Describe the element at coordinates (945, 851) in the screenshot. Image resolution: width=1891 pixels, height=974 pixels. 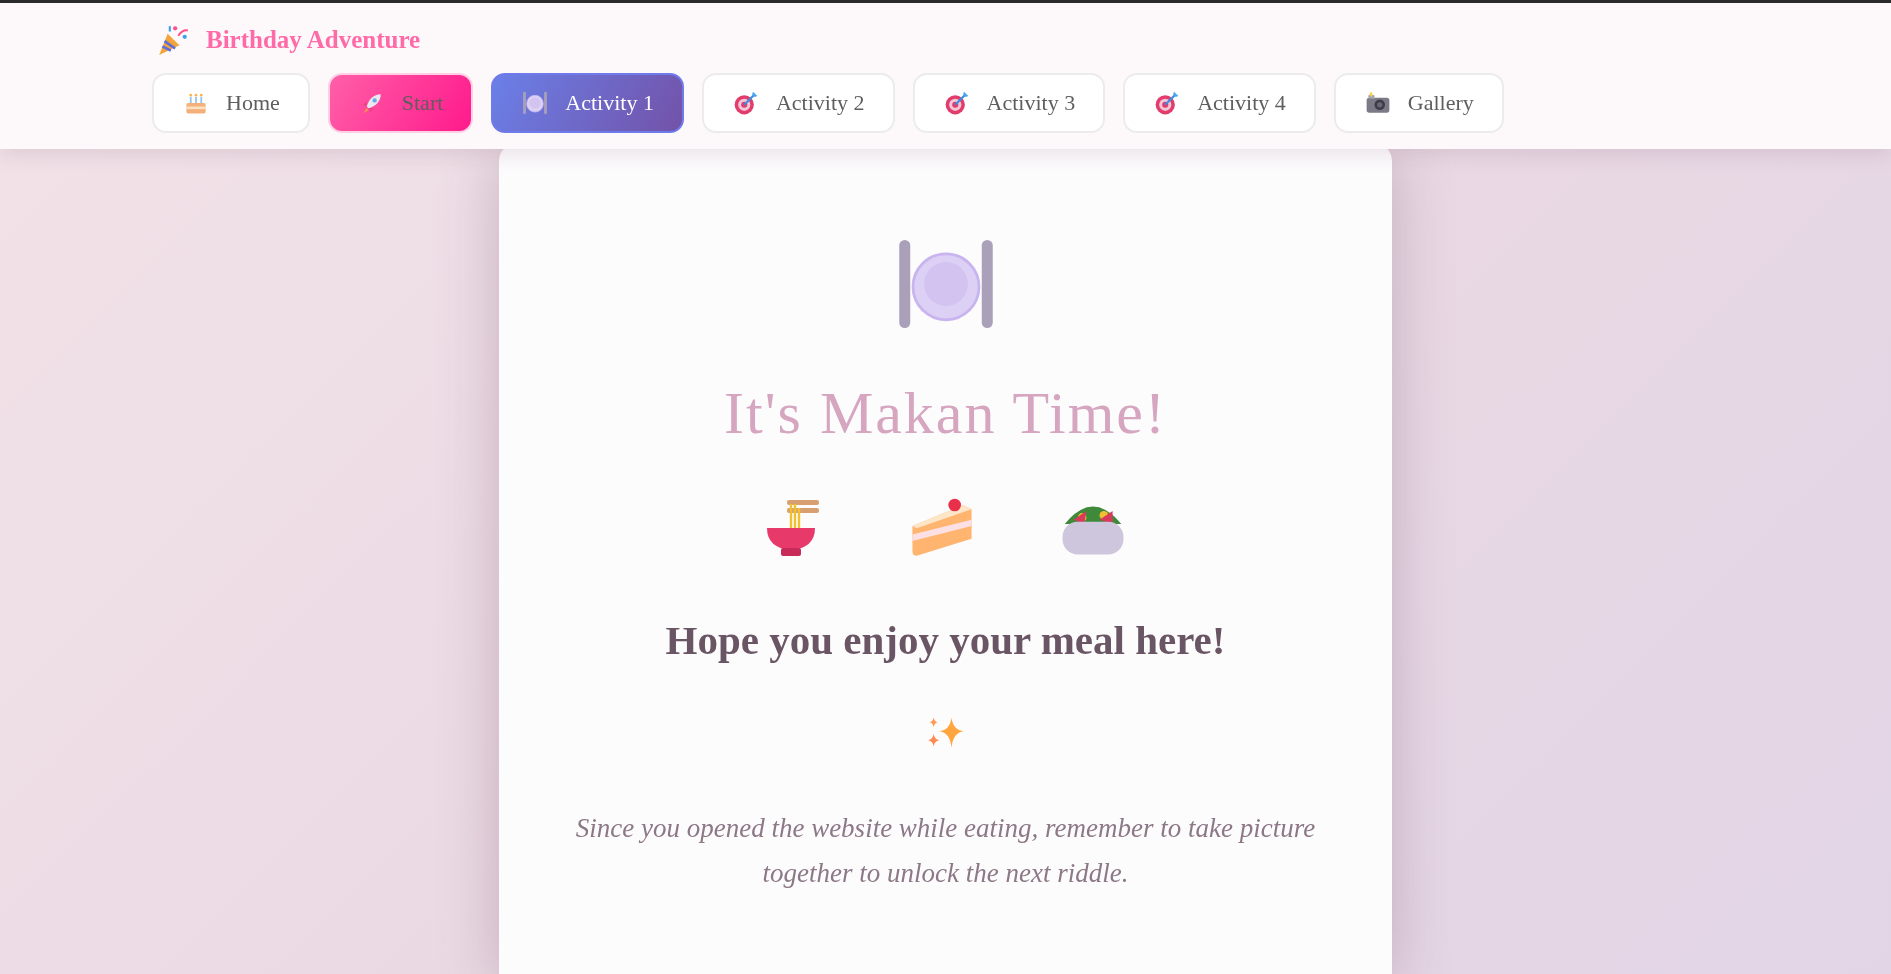
I see `instruction-text: Since you opened the website while eating, remember to take picture together to unlock the next riddle.` at that location.